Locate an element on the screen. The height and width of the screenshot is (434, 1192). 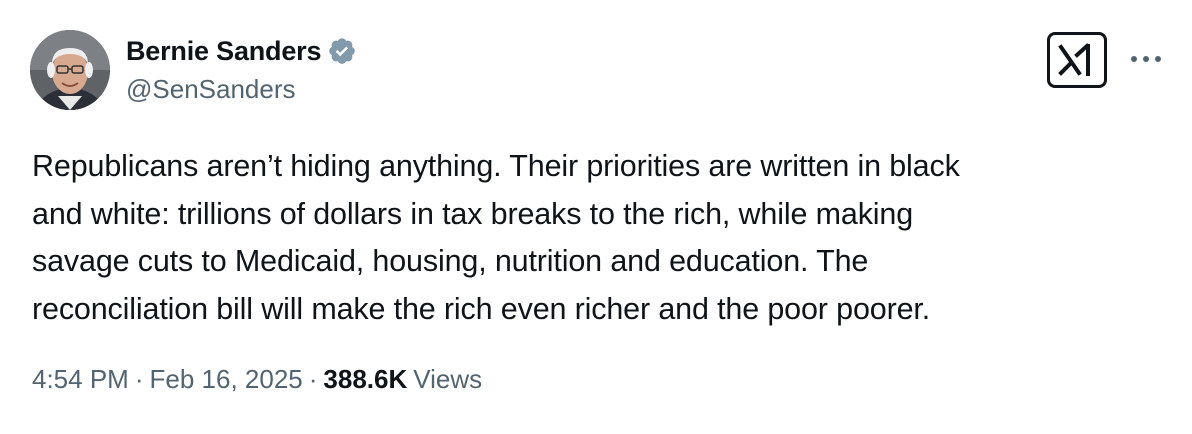
more-options-icon is located at coordinates (1146, 59).